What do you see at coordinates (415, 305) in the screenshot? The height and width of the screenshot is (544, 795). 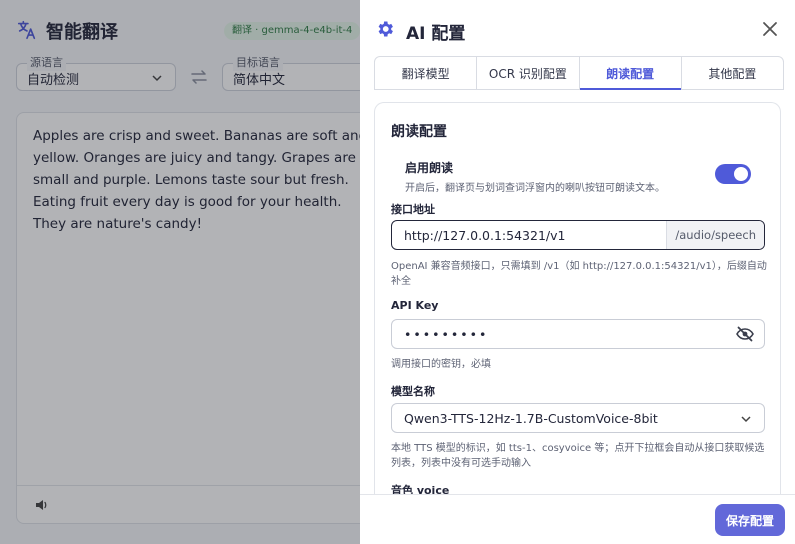 I see `api-key-label: API Key` at bounding box center [415, 305].